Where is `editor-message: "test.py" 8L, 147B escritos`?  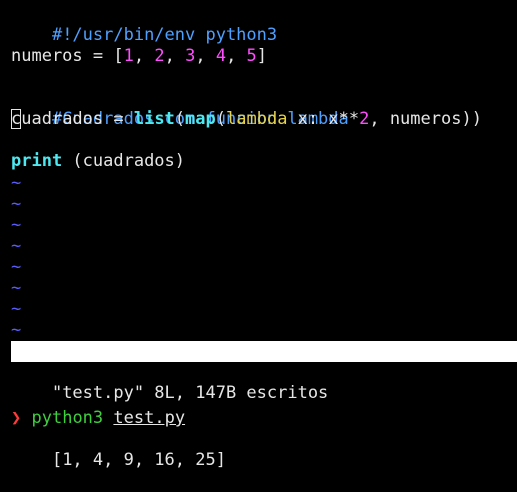
editor-message: "test.py" 8L, 147B escritos is located at coordinates (169, 382).